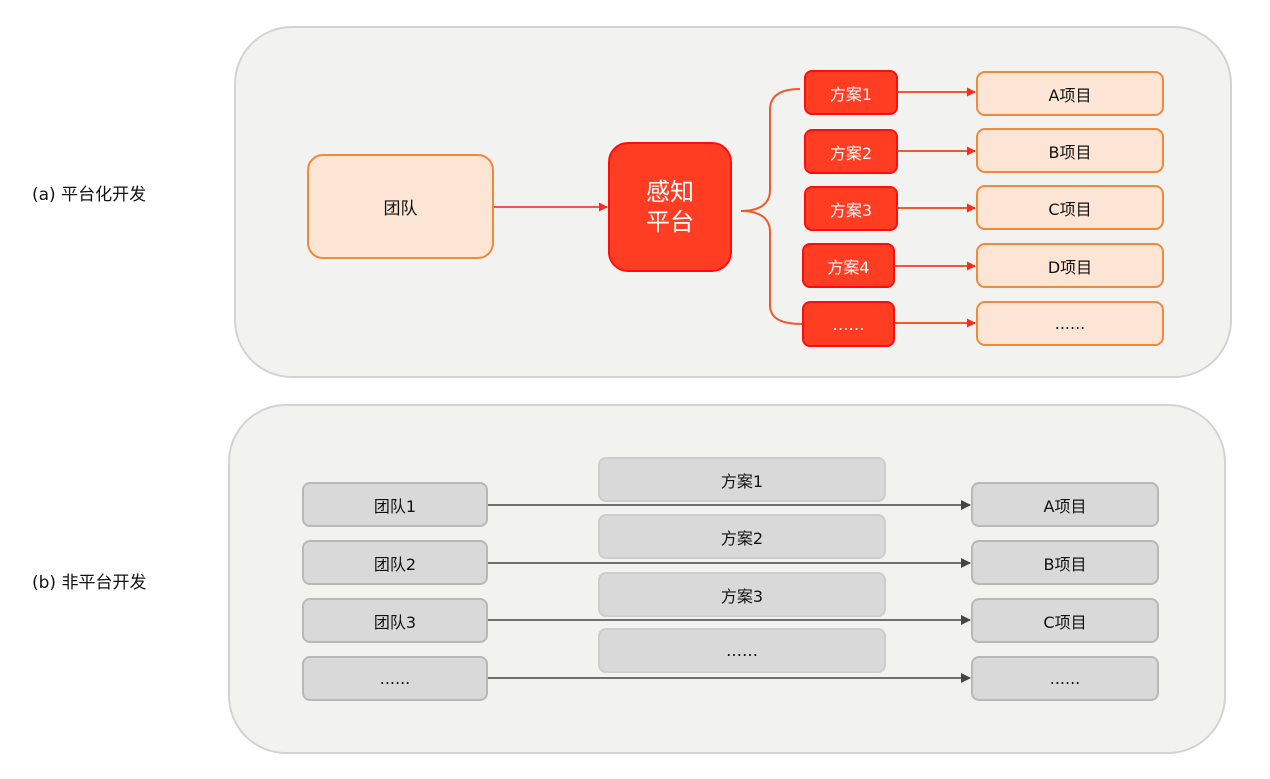 This screenshot has height=779, width=1270. I want to click on project-node-b-c: C项目, so click(1065, 620).